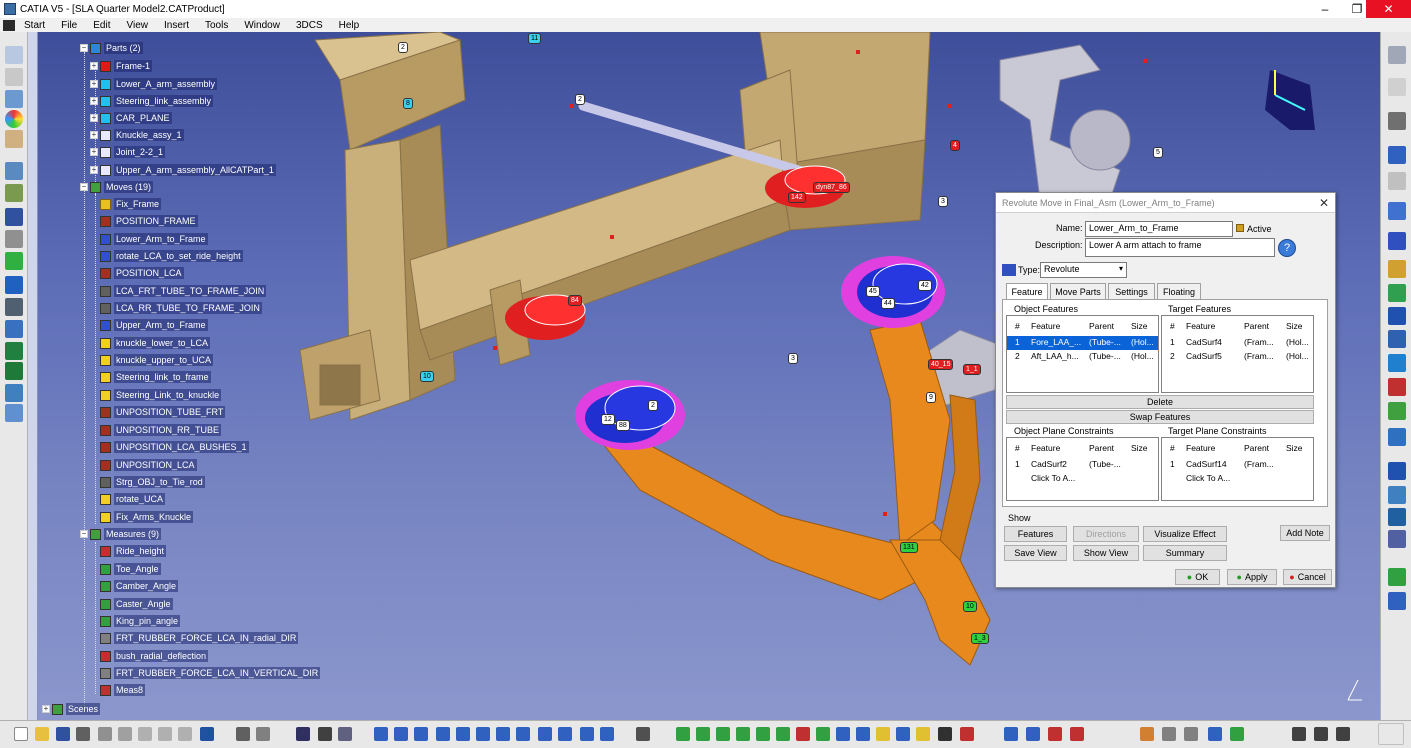  What do you see at coordinates (70, 25) in the screenshot?
I see `menu-file: File` at bounding box center [70, 25].